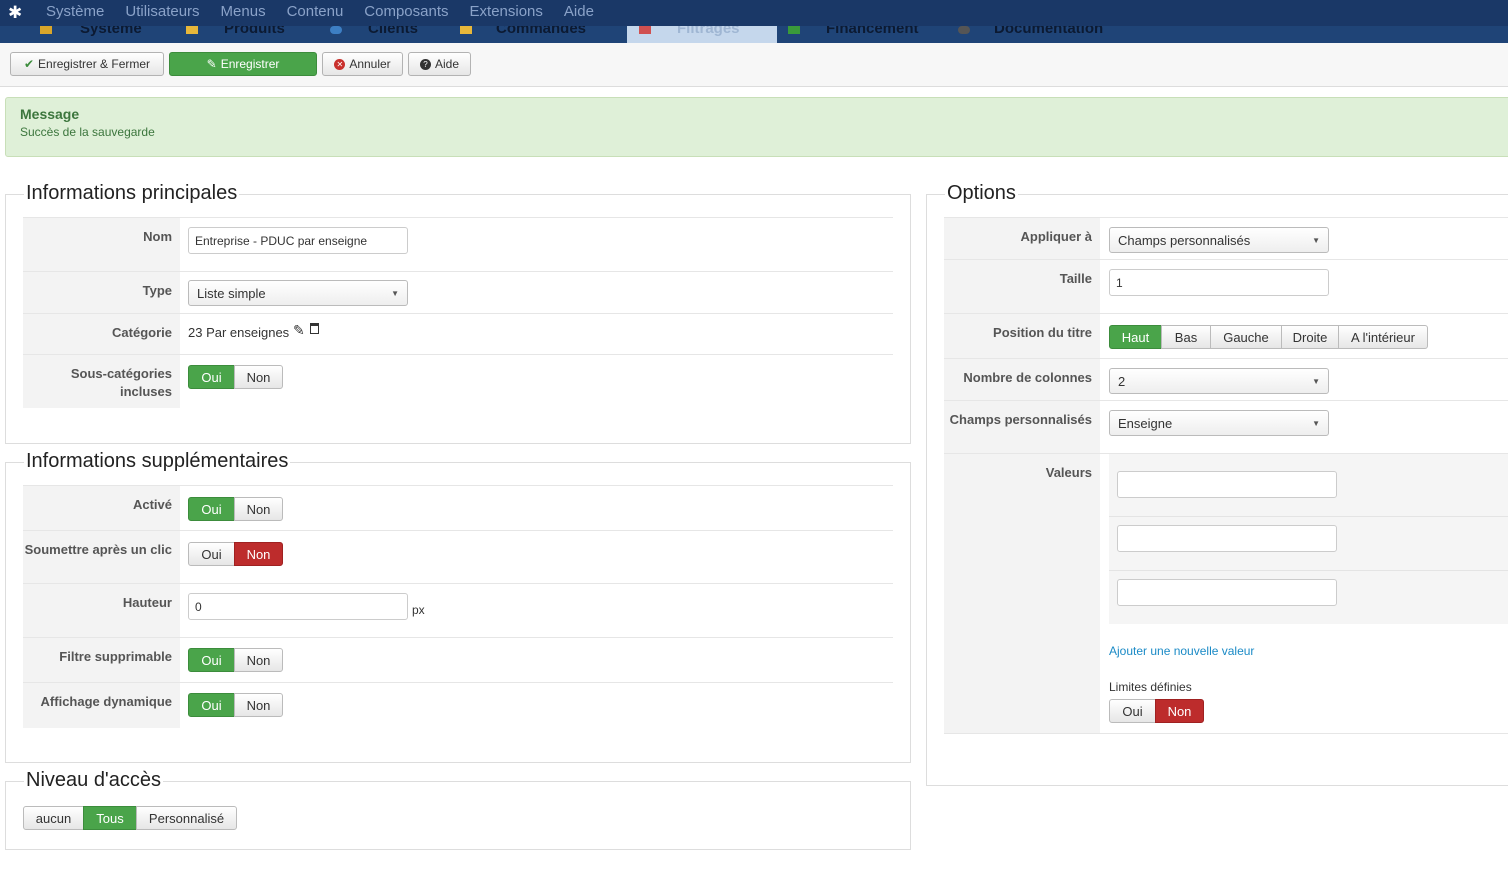  I want to click on souscategories-label: Sous-catégories incluses, so click(101, 381).